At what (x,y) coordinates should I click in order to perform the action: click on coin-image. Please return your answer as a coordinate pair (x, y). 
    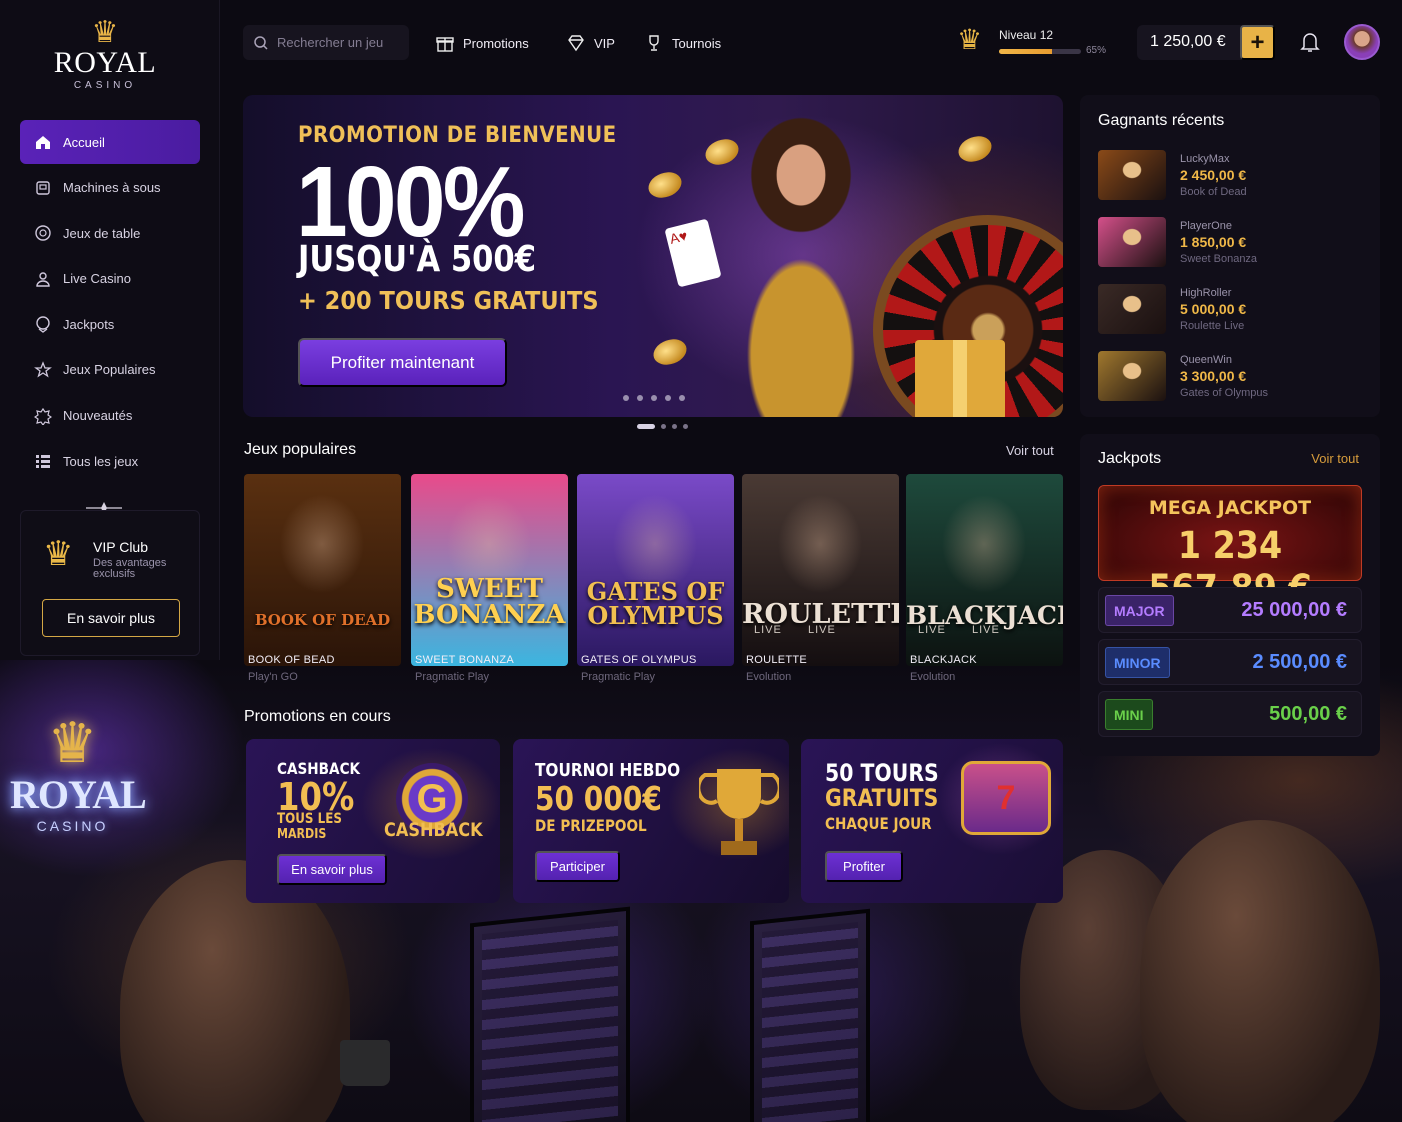
    Looking at the image, I should click on (975, 149).